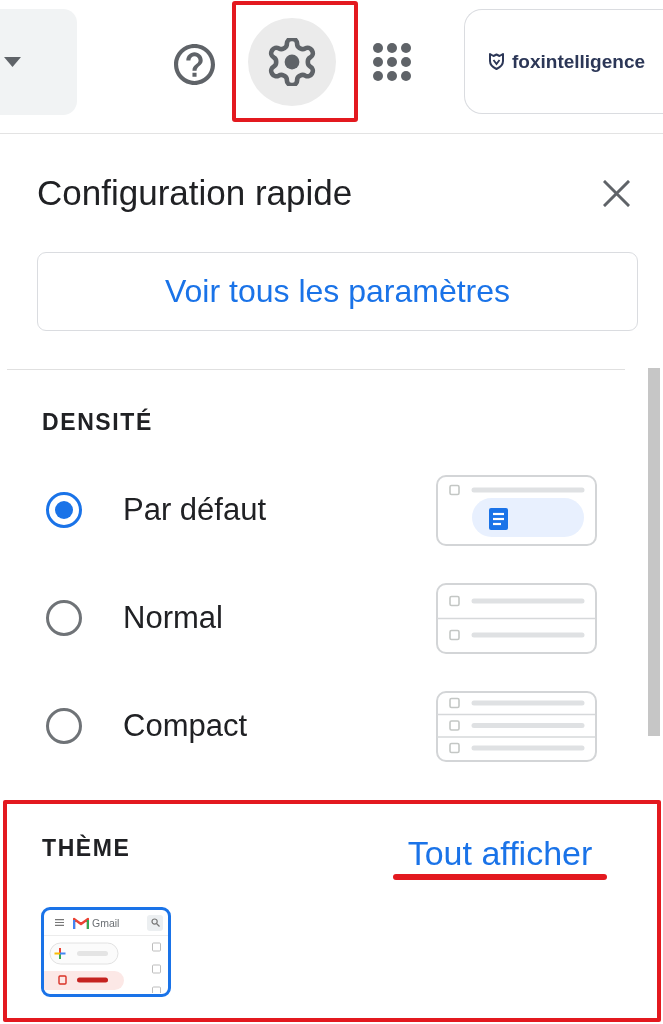  Describe the element at coordinates (654, 552) in the screenshot. I see `scrollbar` at that location.